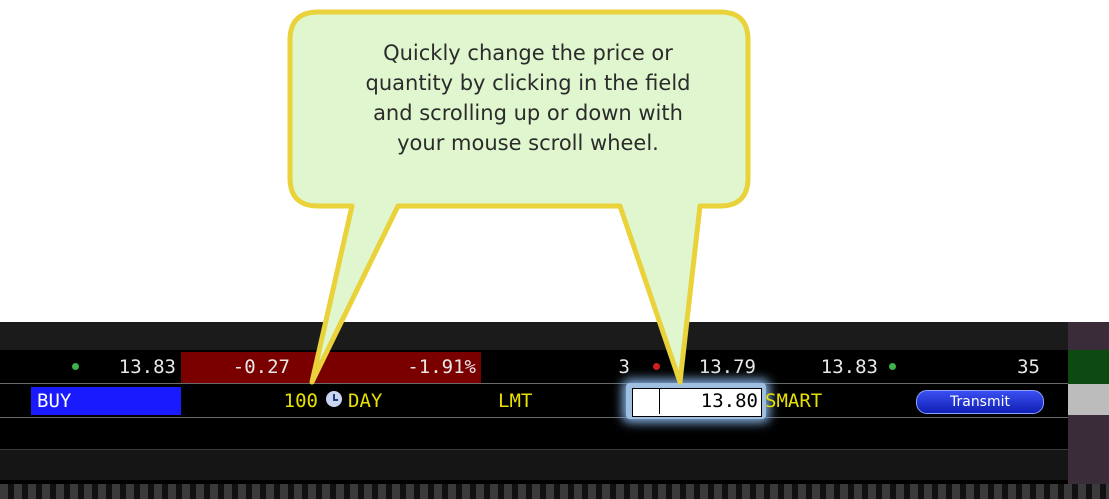  What do you see at coordinates (515, 401) in the screenshot?
I see `order-type-field: LMT` at bounding box center [515, 401].